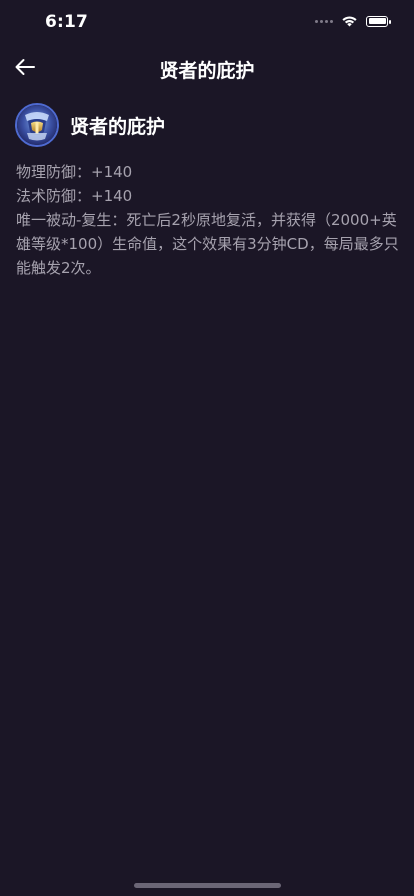 This screenshot has height=896, width=414. What do you see at coordinates (378, 21) in the screenshot?
I see `battery-icon` at bounding box center [378, 21].